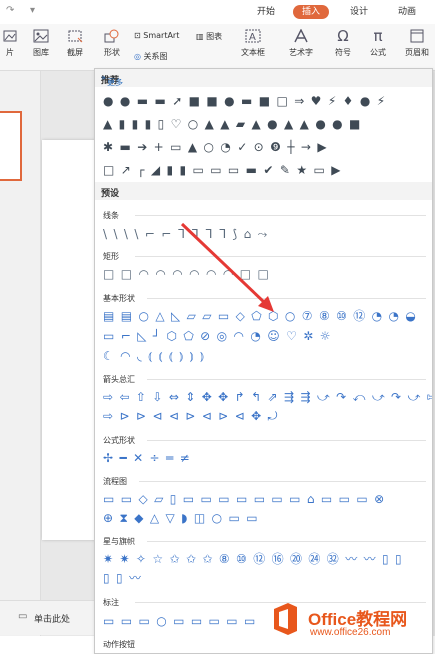 The width and height of the screenshot is (435, 654). Describe the element at coordinates (350, 632) in the screenshot. I see `watermark-url: www.office26.com` at that location.